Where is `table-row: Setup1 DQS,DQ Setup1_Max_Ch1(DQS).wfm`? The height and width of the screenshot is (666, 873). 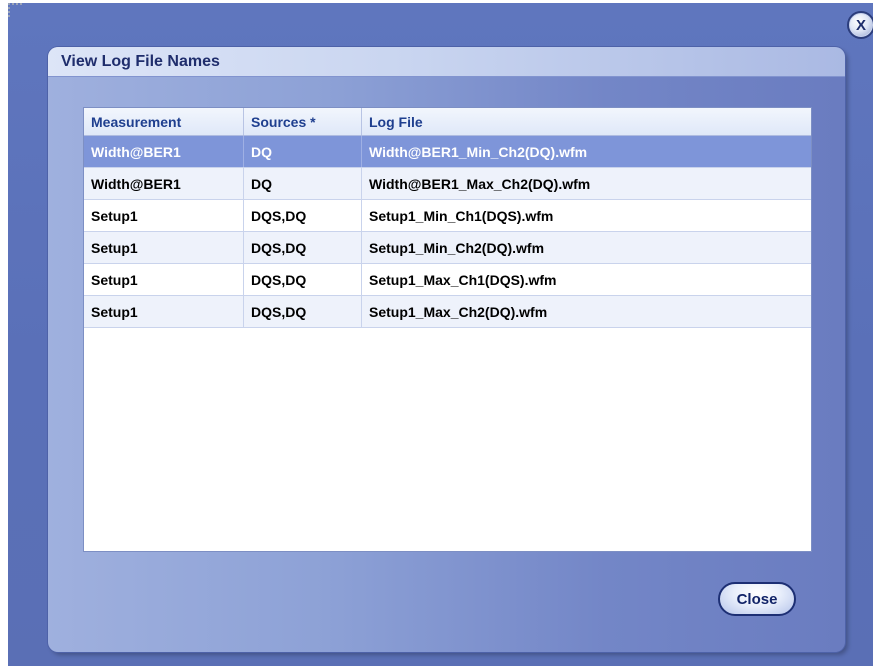
table-row: Setup1 DQS,DQ Setup1_Max_Ch1(DQS).wfm is located at coordinates (447, 280).